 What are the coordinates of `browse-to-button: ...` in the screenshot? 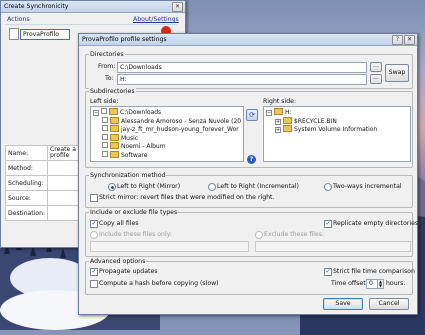 It's located at (376, 79).